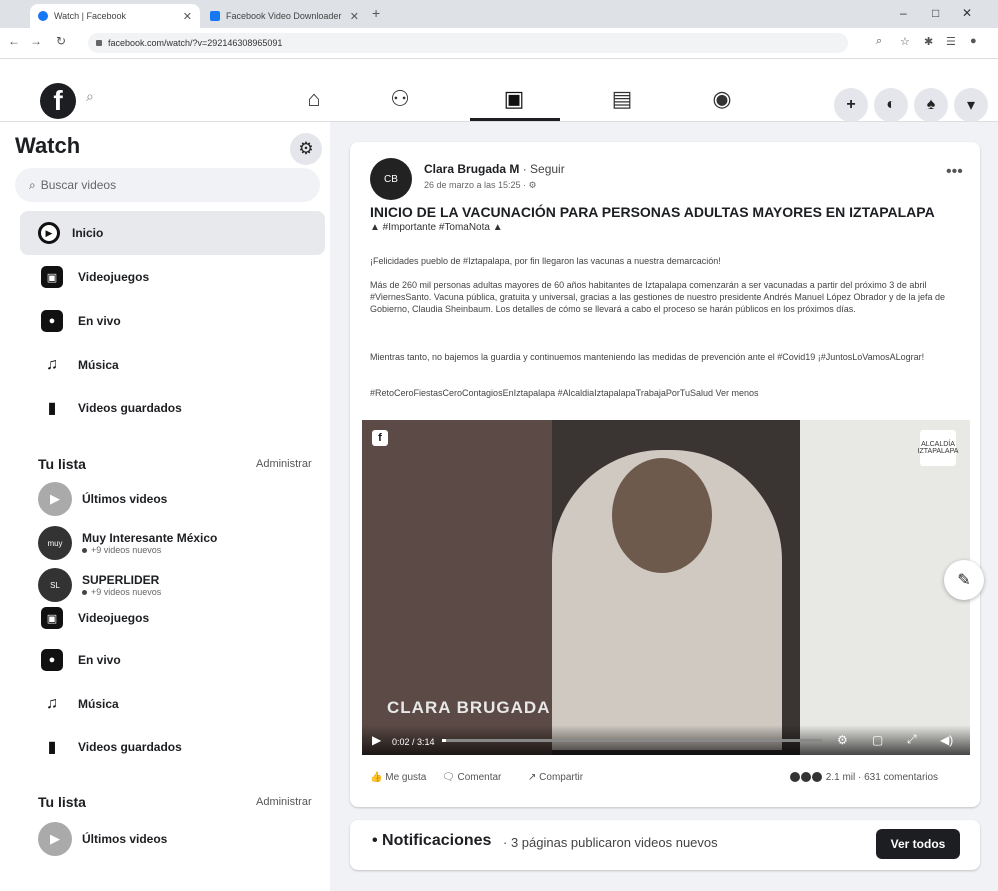  Describe the element at coordinates (882, 777) in the screenshot. I see `reaction-stats: 2.1 mil · 631 comentarios` at that location.